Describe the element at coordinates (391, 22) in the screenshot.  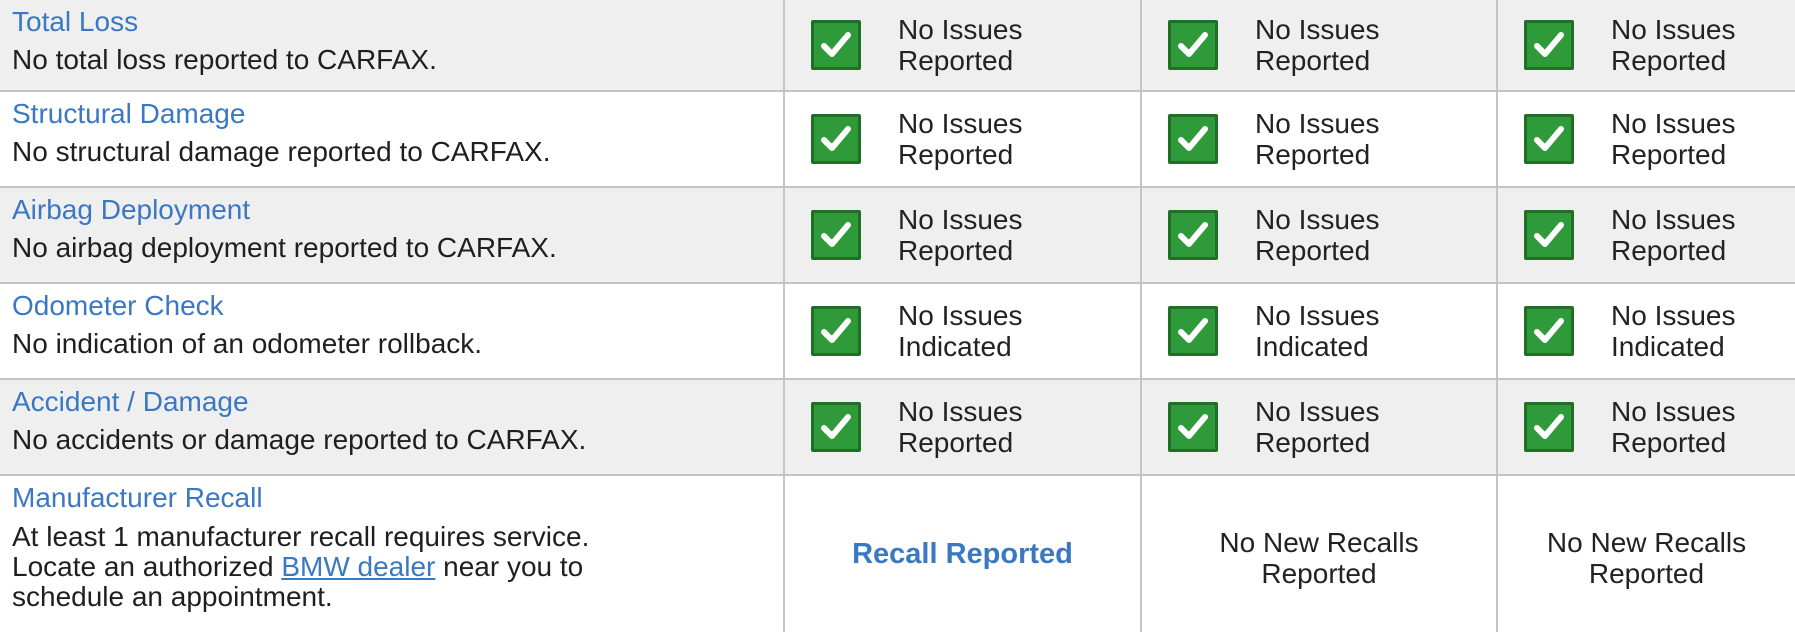
I see `category-title-link: Total Loss` at that location.